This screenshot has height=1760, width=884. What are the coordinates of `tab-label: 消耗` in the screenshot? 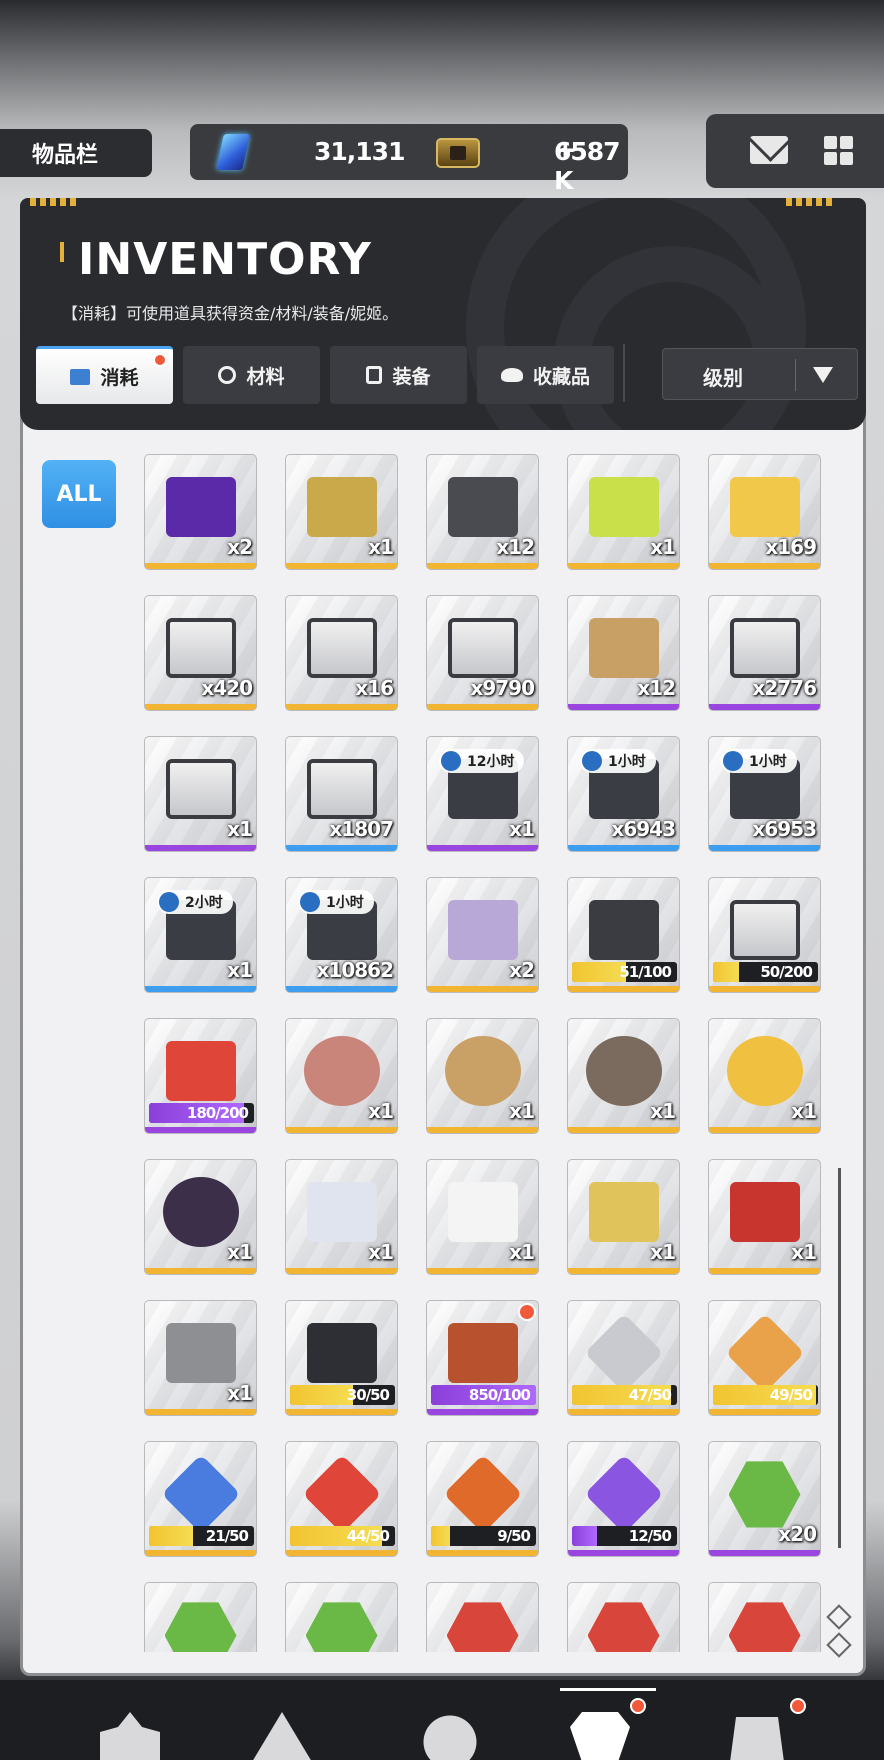 It's located at (119, 378).